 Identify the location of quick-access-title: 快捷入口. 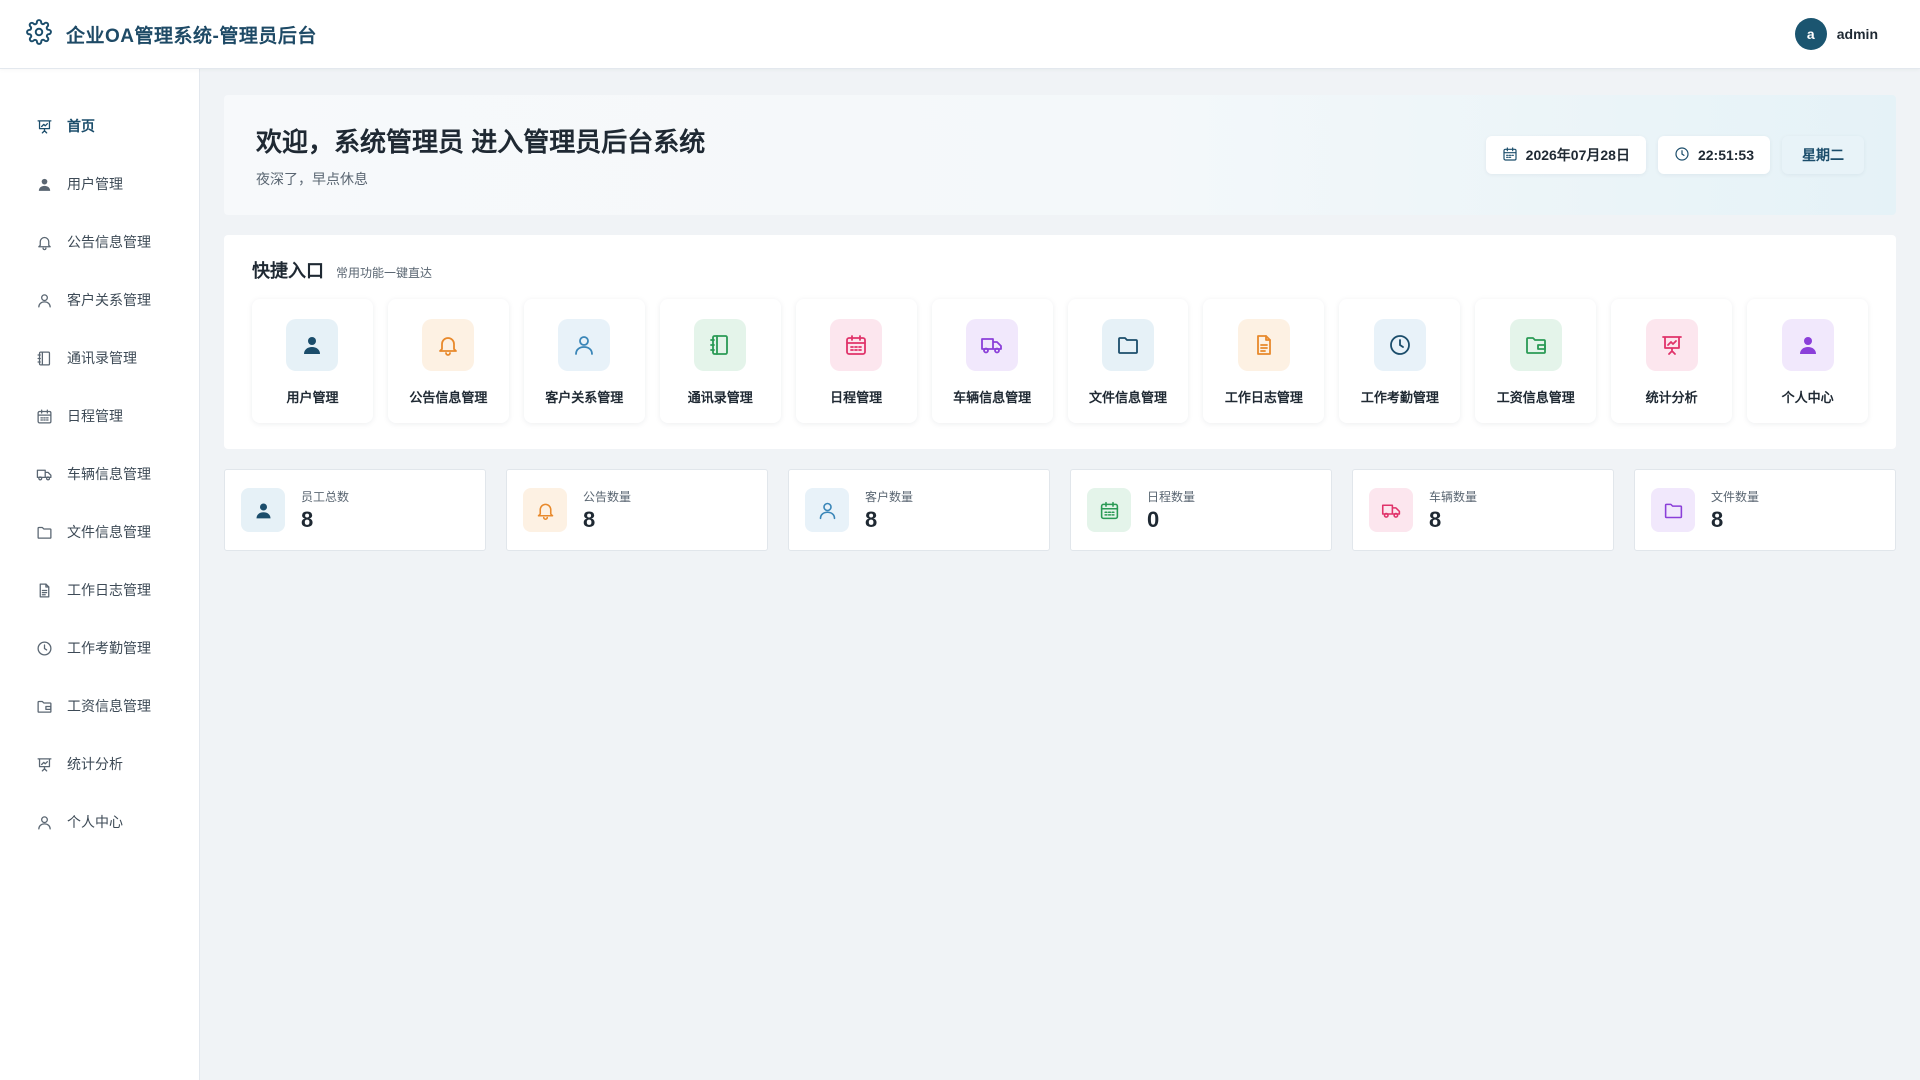
(288, 271).